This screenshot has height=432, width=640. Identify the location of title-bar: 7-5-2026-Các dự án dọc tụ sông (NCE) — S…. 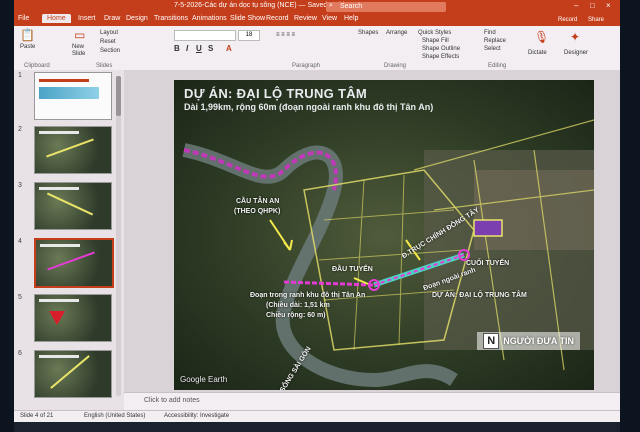
(317, 7).